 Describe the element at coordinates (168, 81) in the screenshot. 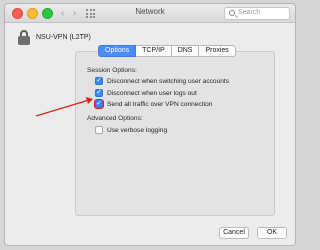

I see `option-label: Disconnect when switching user accounts` at that location.